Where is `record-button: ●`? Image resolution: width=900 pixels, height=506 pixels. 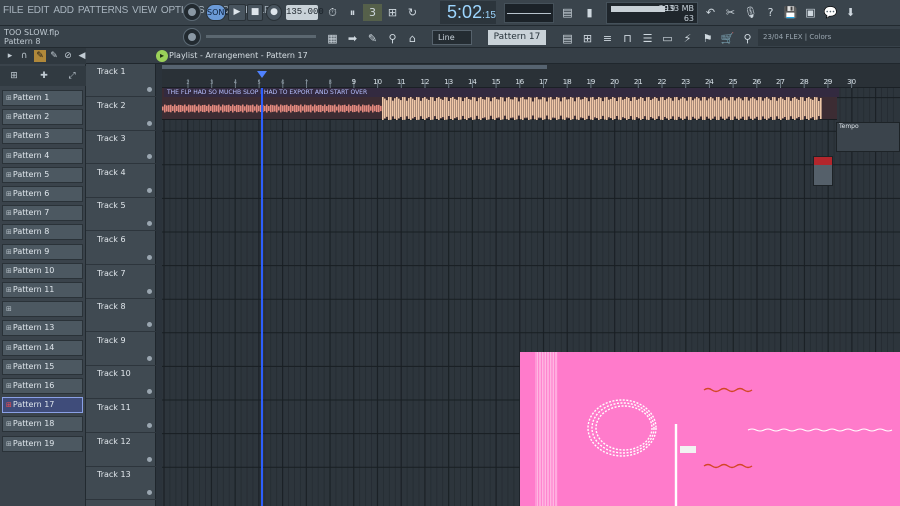
record-button: ● is located at coordinates (274, 12).